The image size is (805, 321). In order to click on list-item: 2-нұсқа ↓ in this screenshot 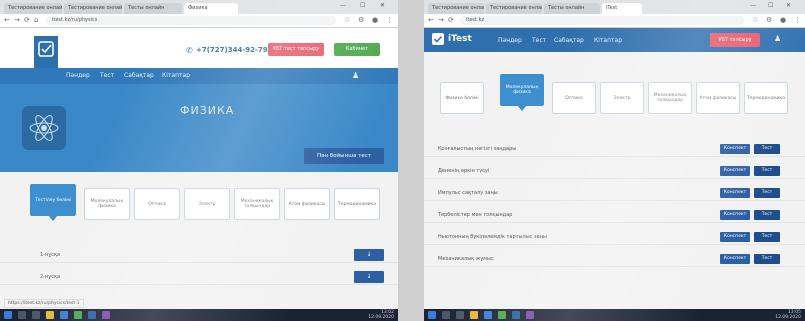, I will do `click(199, 277)`.